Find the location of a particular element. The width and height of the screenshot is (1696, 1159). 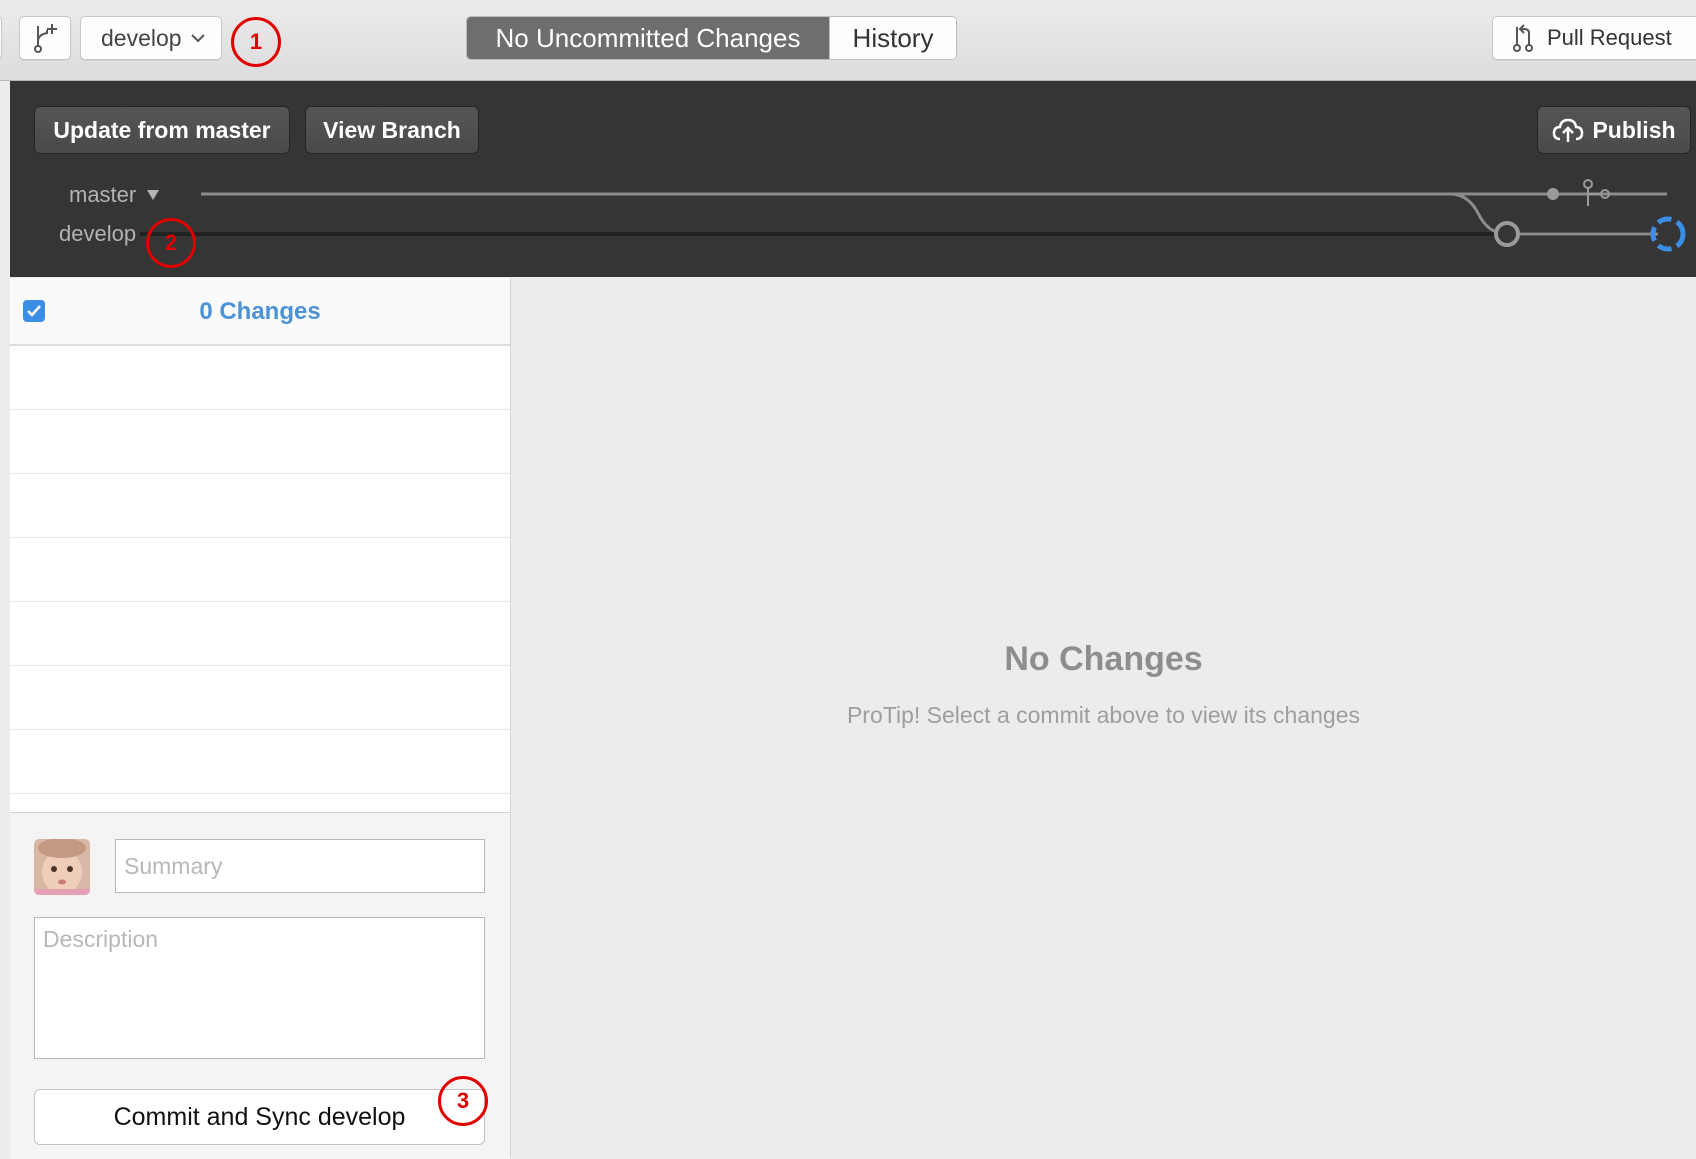

develop-commit-node is located at coordinates (1507, 234).